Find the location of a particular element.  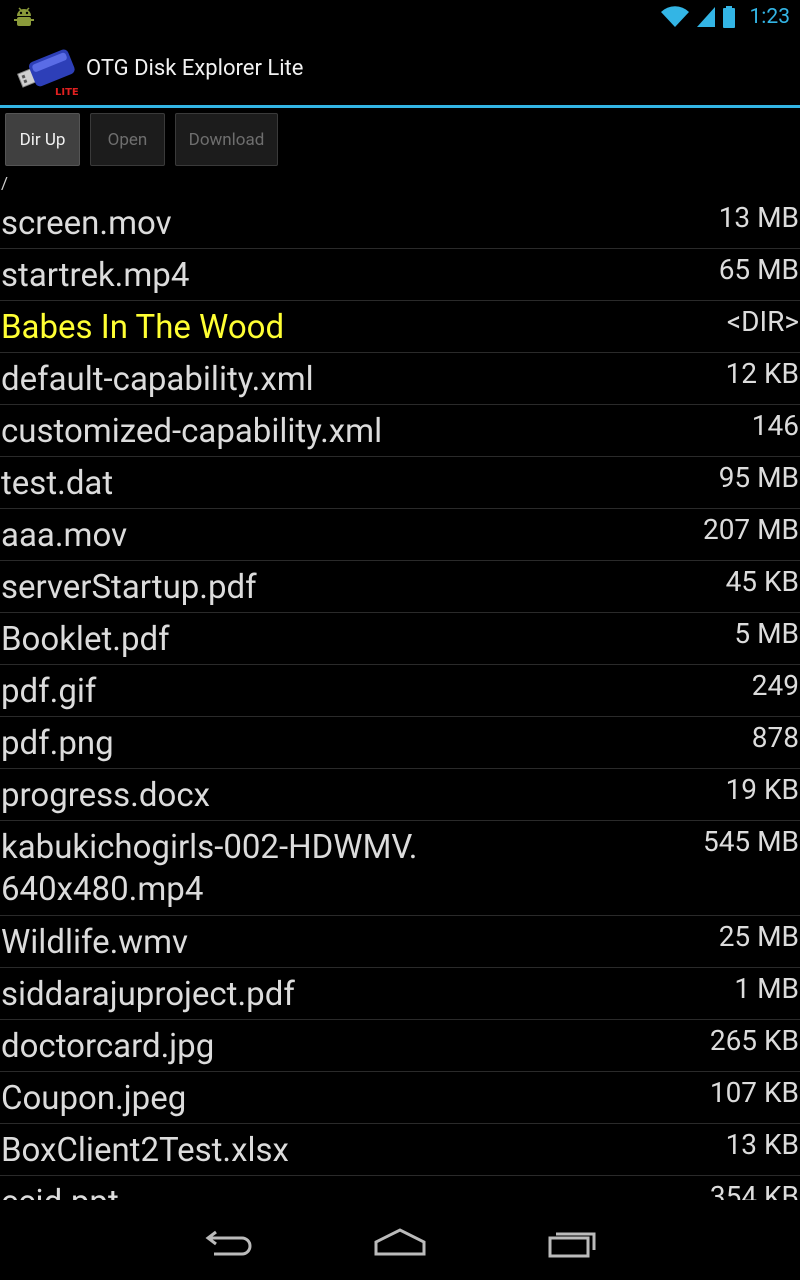

list-item: siddarajuproject.pdf 1 MB is located at coordinates (400, 994).